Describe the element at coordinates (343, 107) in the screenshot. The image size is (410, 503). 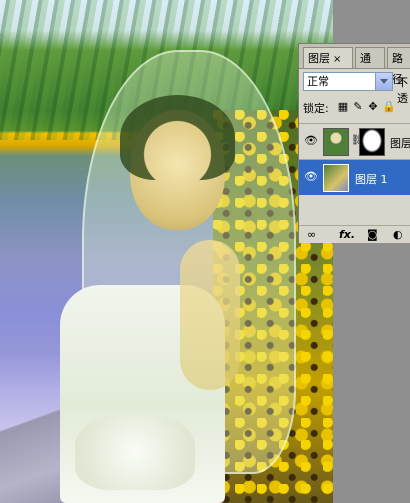
I see `lock-transparency-icon: ▦` at that location.